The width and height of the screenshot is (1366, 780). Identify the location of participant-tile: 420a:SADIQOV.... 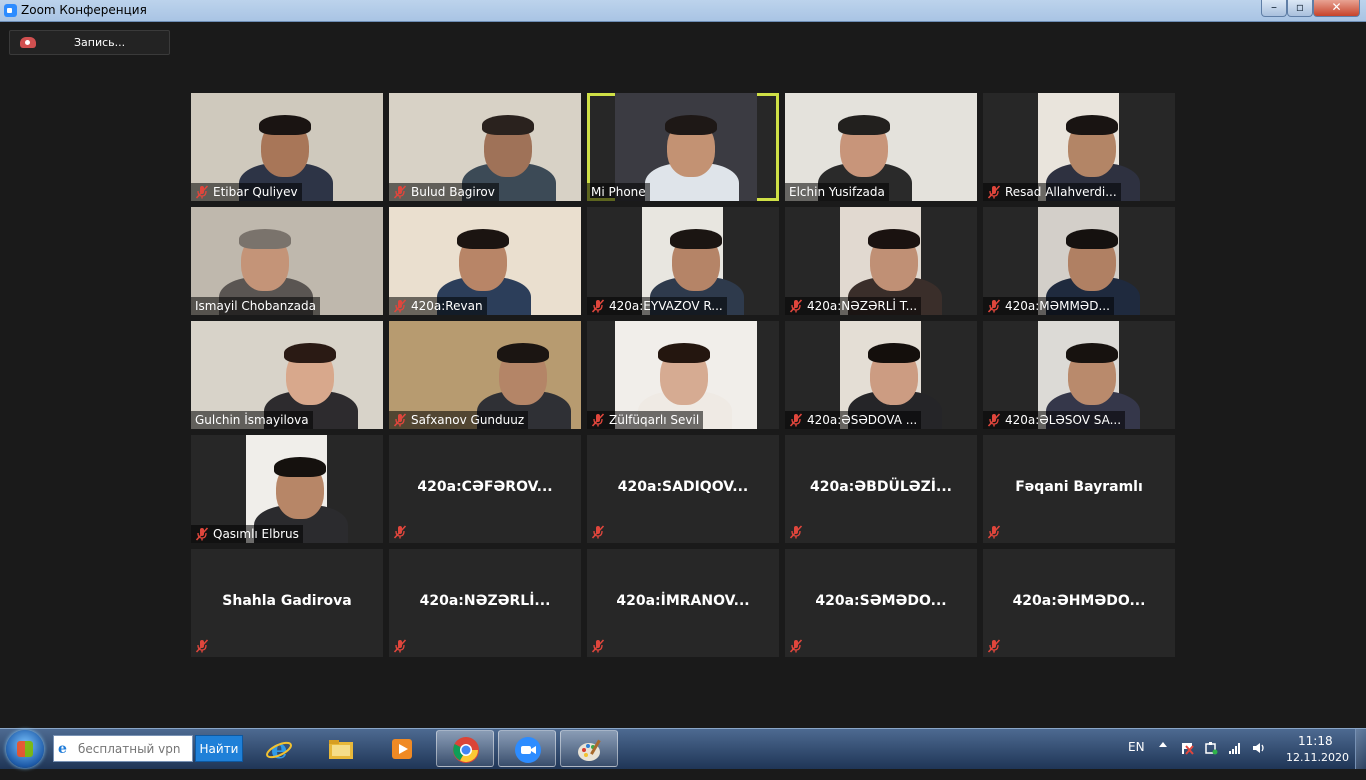
(683, 489).